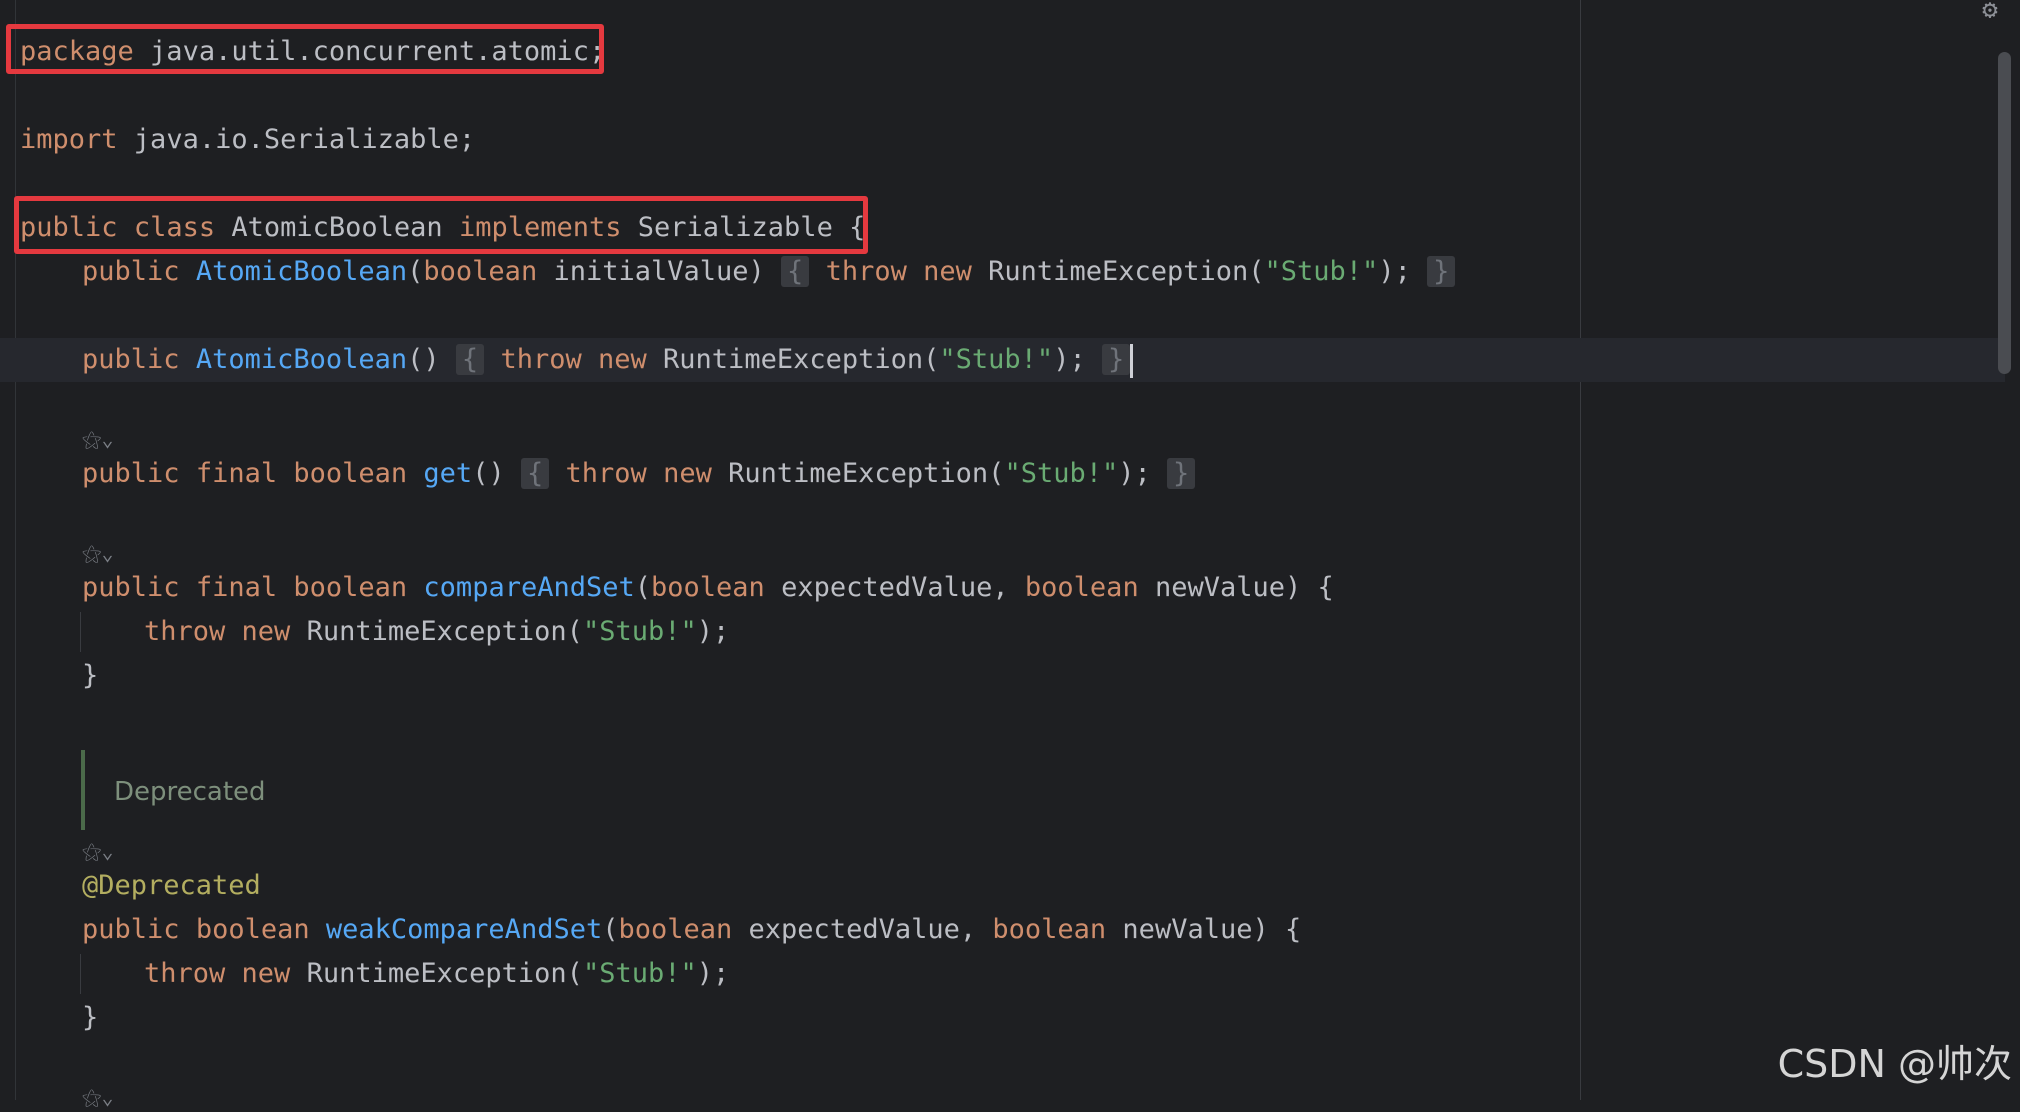  Describe the element at coordinates (83, 790) in the screenshot. I see `doc-comment-bar` at that location.